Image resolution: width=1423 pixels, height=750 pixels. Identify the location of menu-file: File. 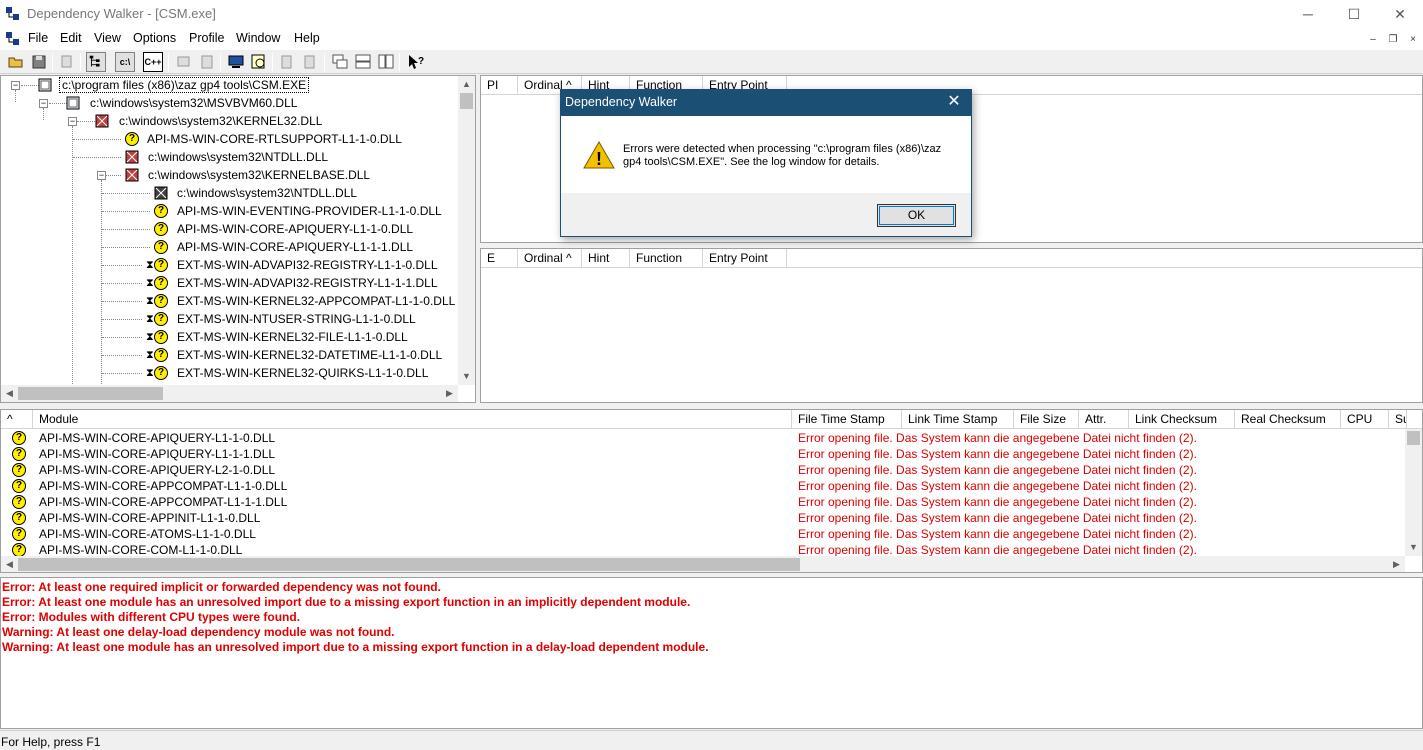
(38, 38).